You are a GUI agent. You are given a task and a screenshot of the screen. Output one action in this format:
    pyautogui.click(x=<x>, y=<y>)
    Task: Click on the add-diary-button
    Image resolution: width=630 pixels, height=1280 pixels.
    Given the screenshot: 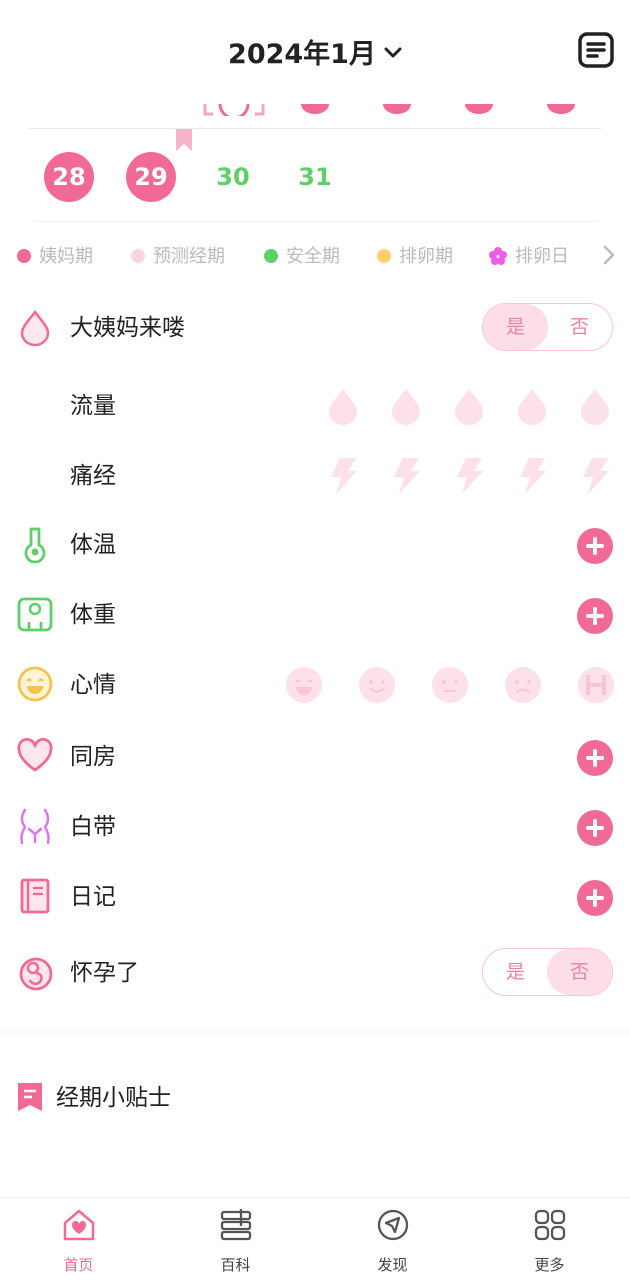 What is the action you would take?
    pyautogui.click(x=595, y=898)
    